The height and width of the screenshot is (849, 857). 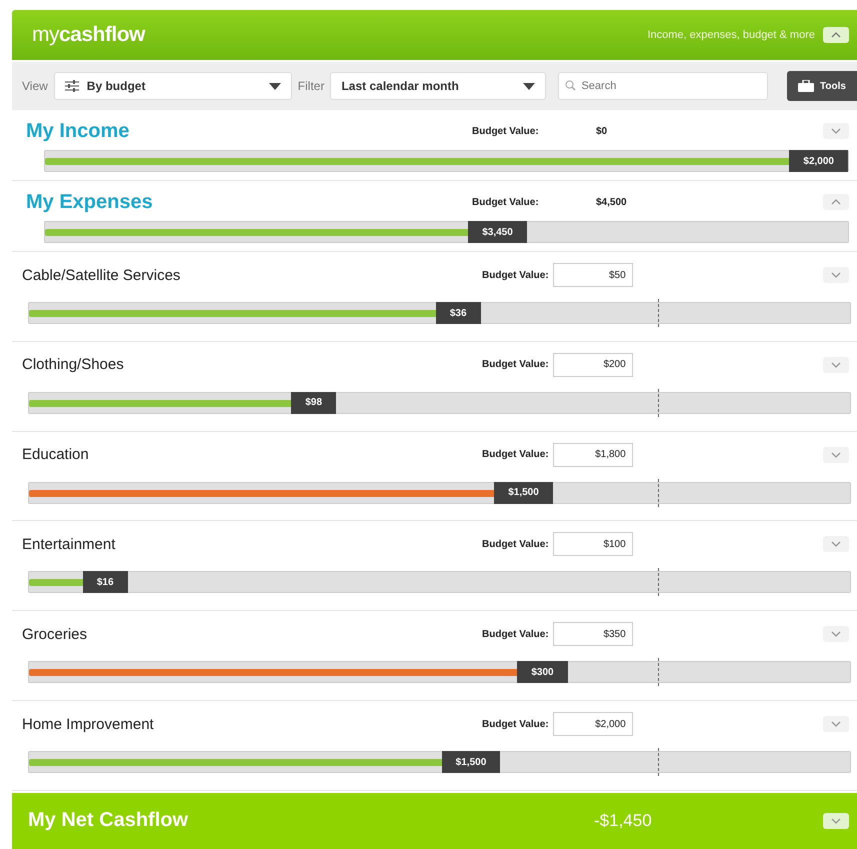 What do you see at coordinates (105, 582) in the screenshot?
I see `amount-label: $16` at bounding box center [105, 582].